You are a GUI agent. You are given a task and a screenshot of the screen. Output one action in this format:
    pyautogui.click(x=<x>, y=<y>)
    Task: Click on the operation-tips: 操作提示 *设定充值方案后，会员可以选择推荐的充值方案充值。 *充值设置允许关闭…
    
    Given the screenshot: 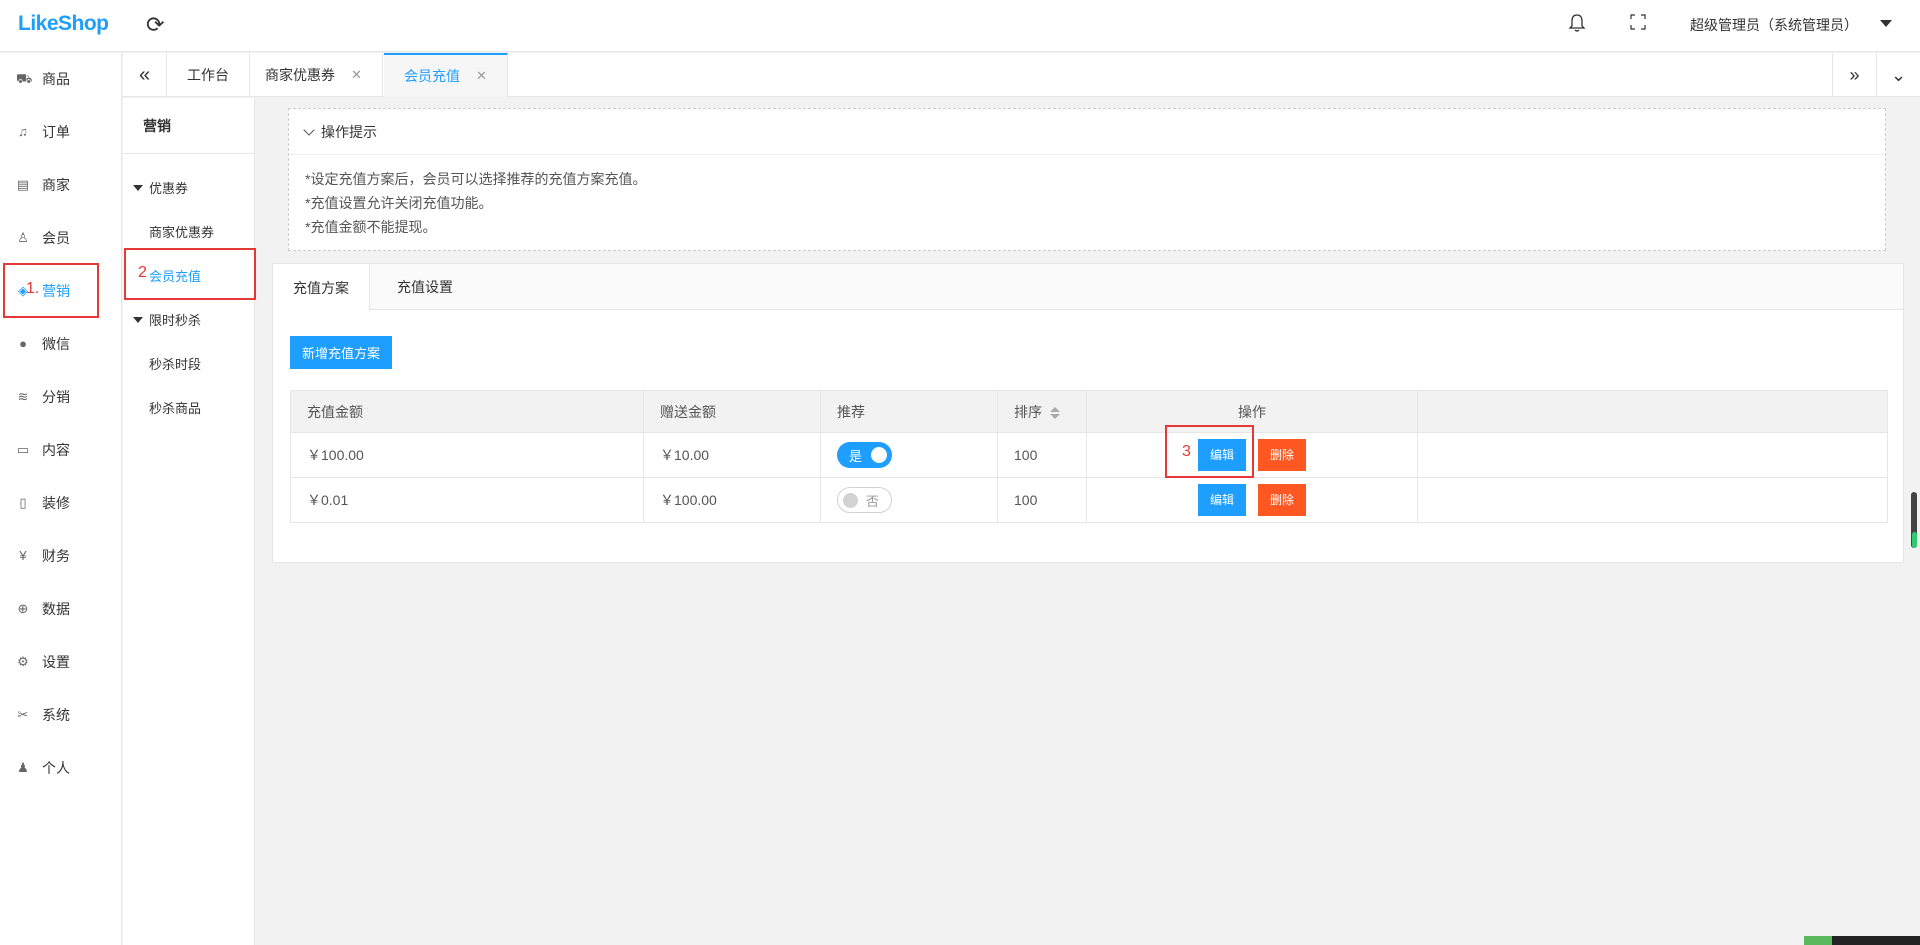 What is the action you would take?
    pyautogui.click(x=1087, y=179)
    